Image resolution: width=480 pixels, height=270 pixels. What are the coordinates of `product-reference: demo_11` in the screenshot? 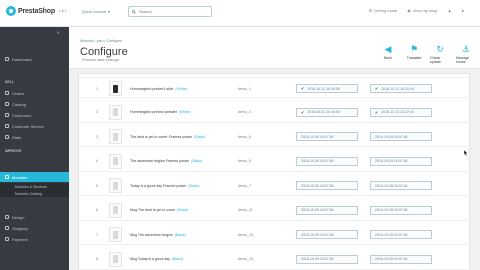 It's located at (245, 210).